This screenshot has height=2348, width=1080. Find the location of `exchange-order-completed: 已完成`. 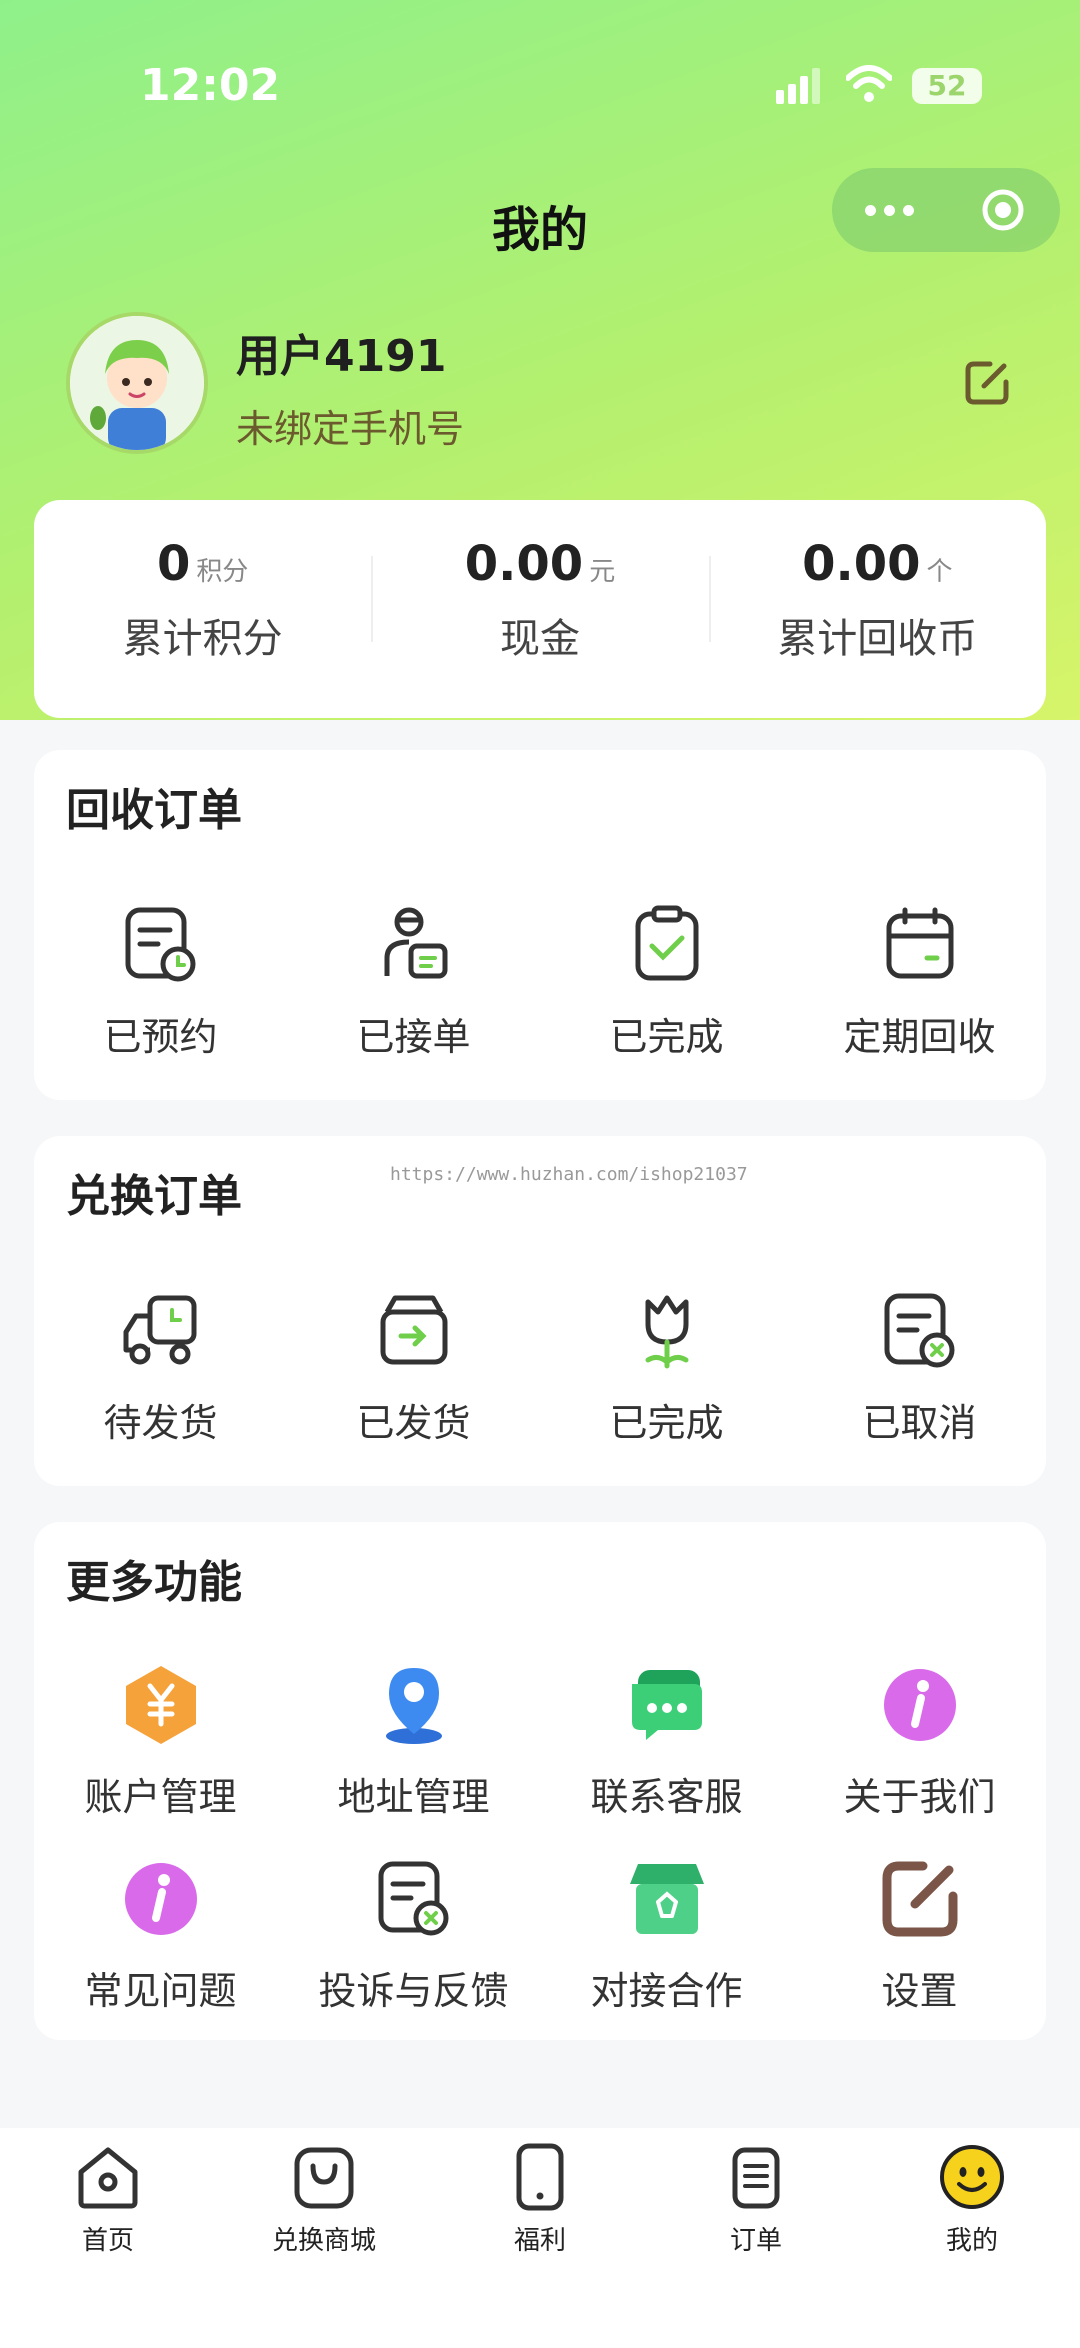

exchange-order-completed: 已完成 is located at coordinates (666, 1367).